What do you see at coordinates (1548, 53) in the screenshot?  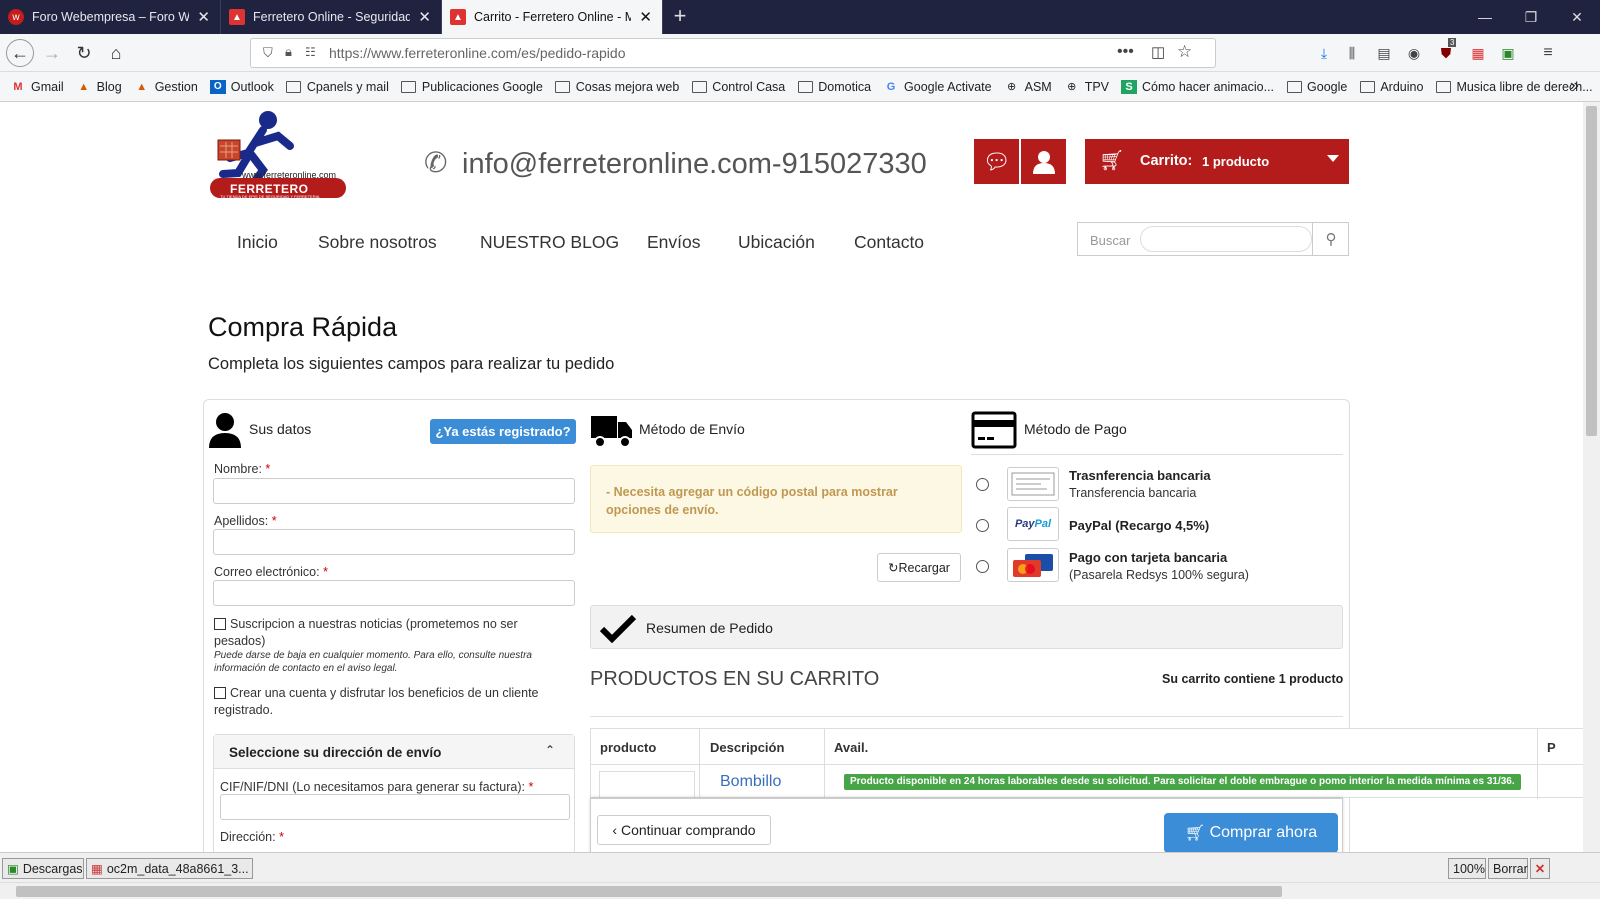 I see `menu-icon: ≡` at bounding box center [1548, 53].